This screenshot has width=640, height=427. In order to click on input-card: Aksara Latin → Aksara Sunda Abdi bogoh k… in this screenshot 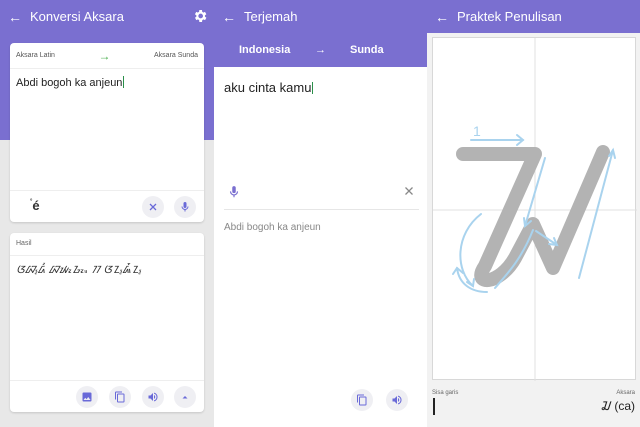, I will do `click(107, 132)`.